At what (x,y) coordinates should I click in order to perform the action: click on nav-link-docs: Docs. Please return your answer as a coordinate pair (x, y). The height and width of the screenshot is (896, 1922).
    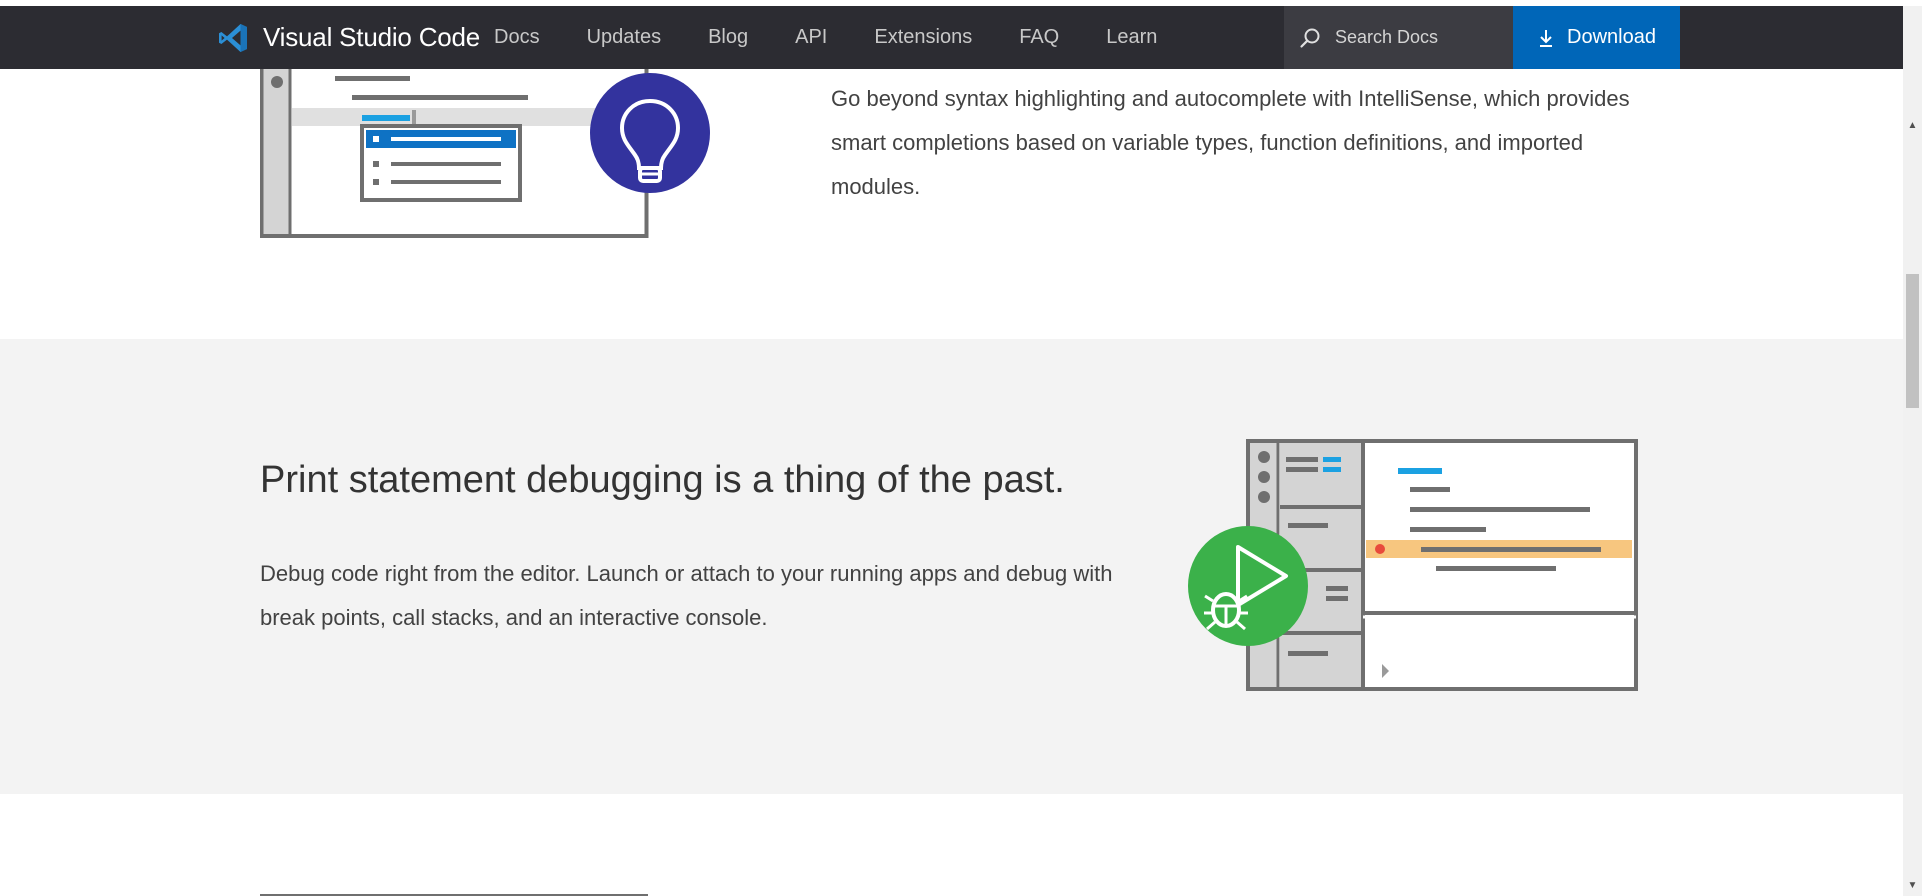
    Looking at the image, I should click on (517, 37).